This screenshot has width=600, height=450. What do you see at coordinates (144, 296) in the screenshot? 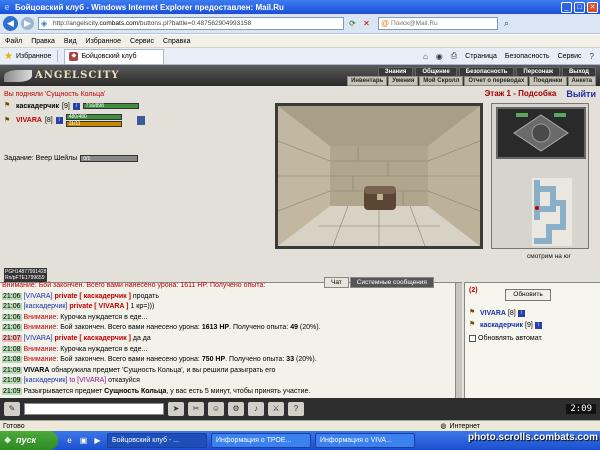
I see `chat-text: продать` at bounding box center [144, 296].